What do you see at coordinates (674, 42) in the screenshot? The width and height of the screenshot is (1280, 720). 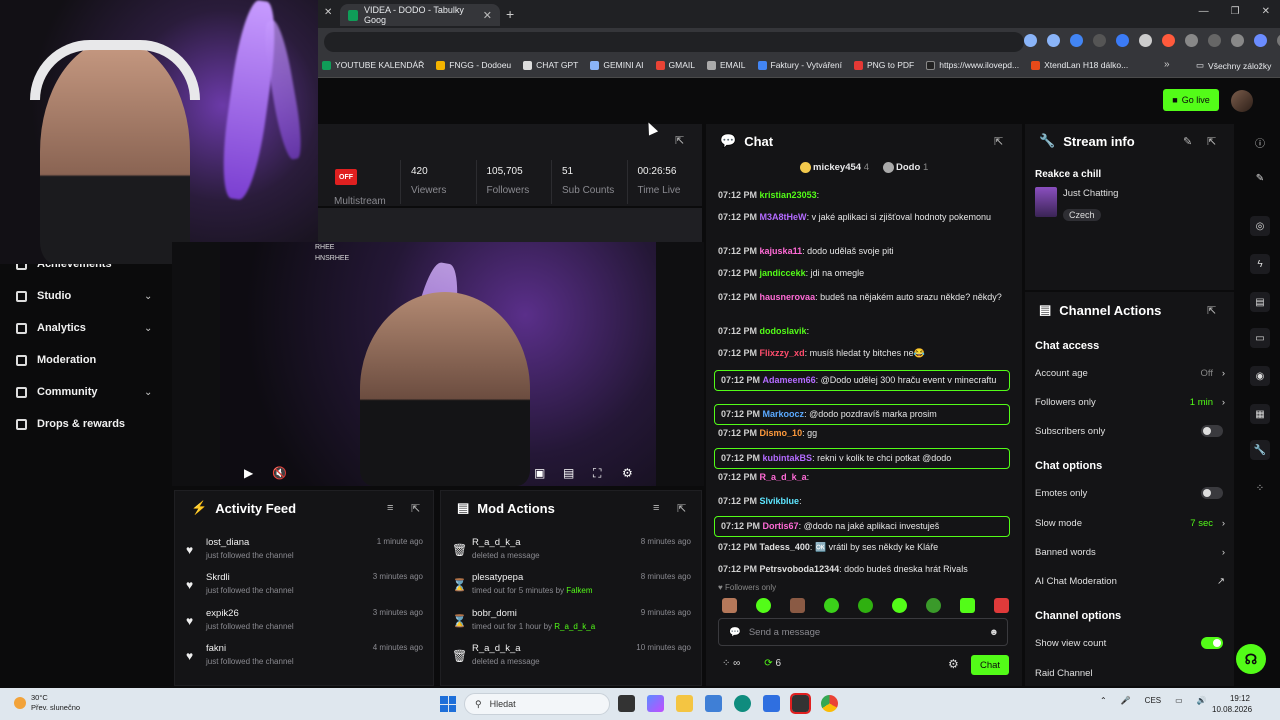 I see `url-field` at bounding box center [674, 42].